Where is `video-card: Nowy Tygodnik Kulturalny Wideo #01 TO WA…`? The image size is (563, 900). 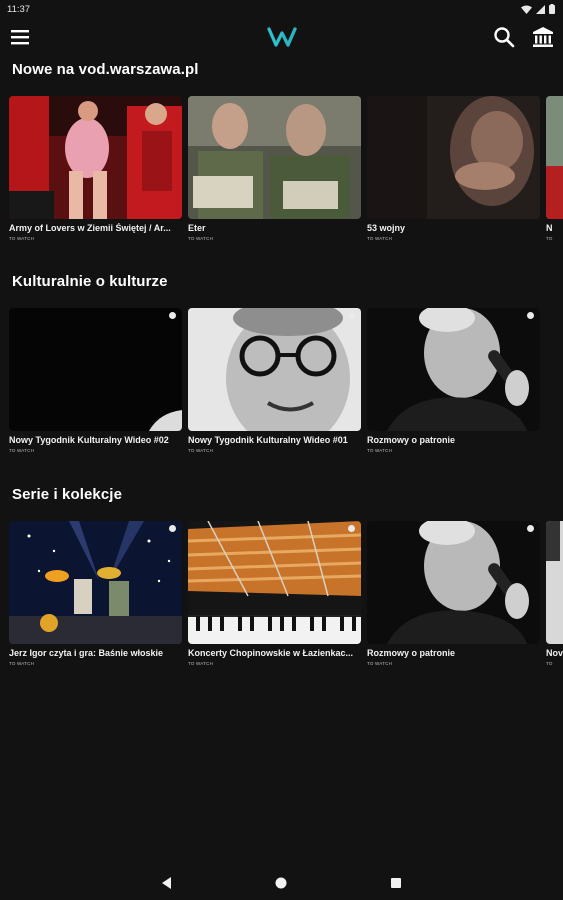 video-card: Nowy Tygodnik Kulturalny Wideo #01 TO WA… is located at coordinates (274, 380).